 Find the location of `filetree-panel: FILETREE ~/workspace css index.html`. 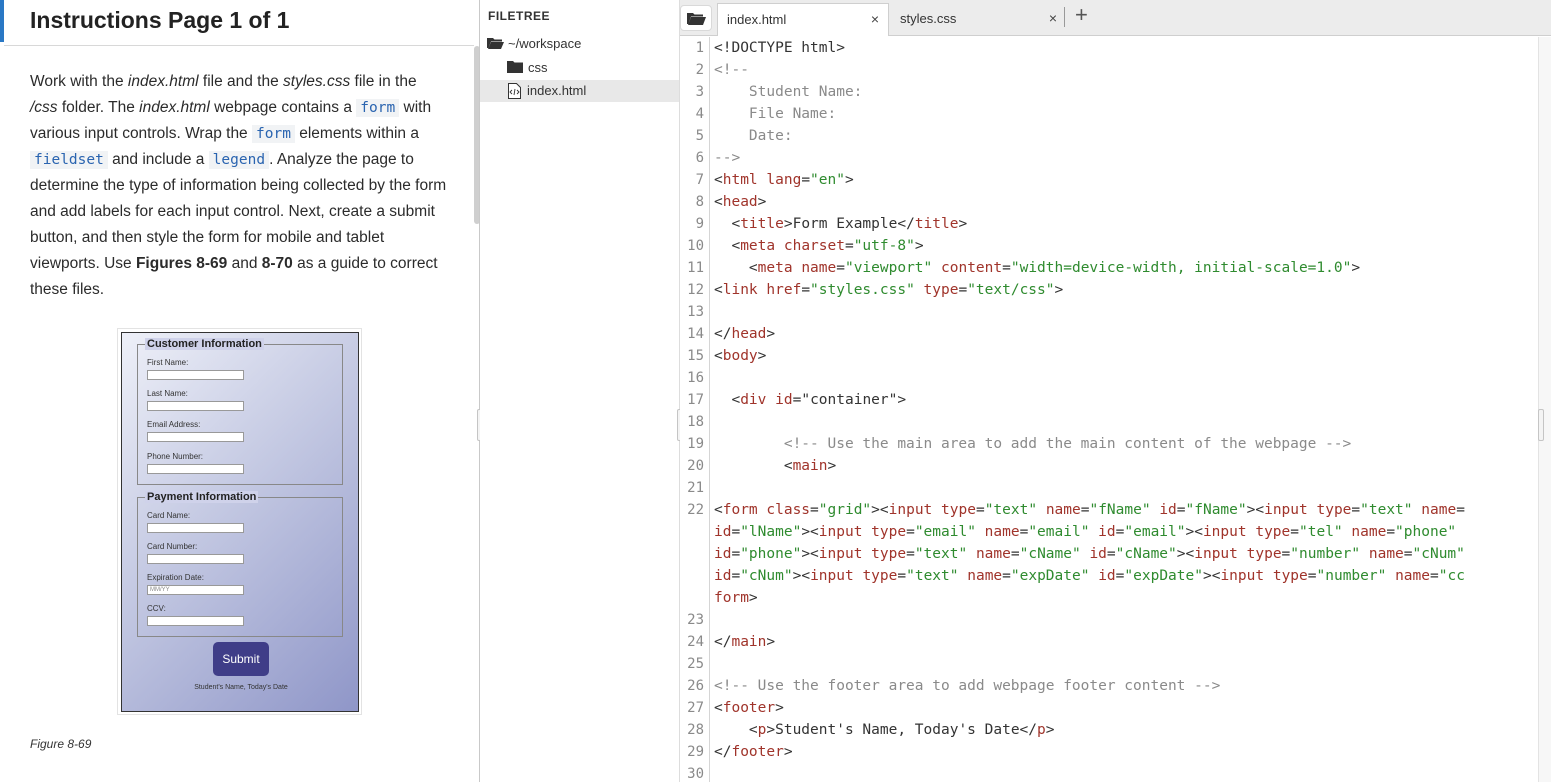

filetree-panel: FILETREE ~/workspace css index.html is located at coordinates (580, 391).